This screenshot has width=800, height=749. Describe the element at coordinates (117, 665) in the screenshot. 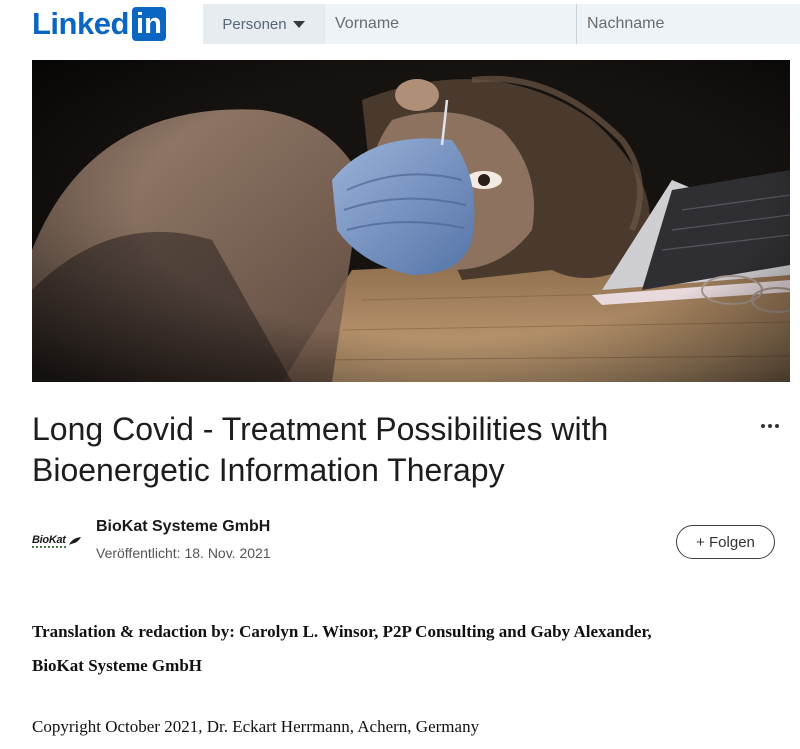

I see `credits-line-2: BioKat Systeme GmbH` at that location.